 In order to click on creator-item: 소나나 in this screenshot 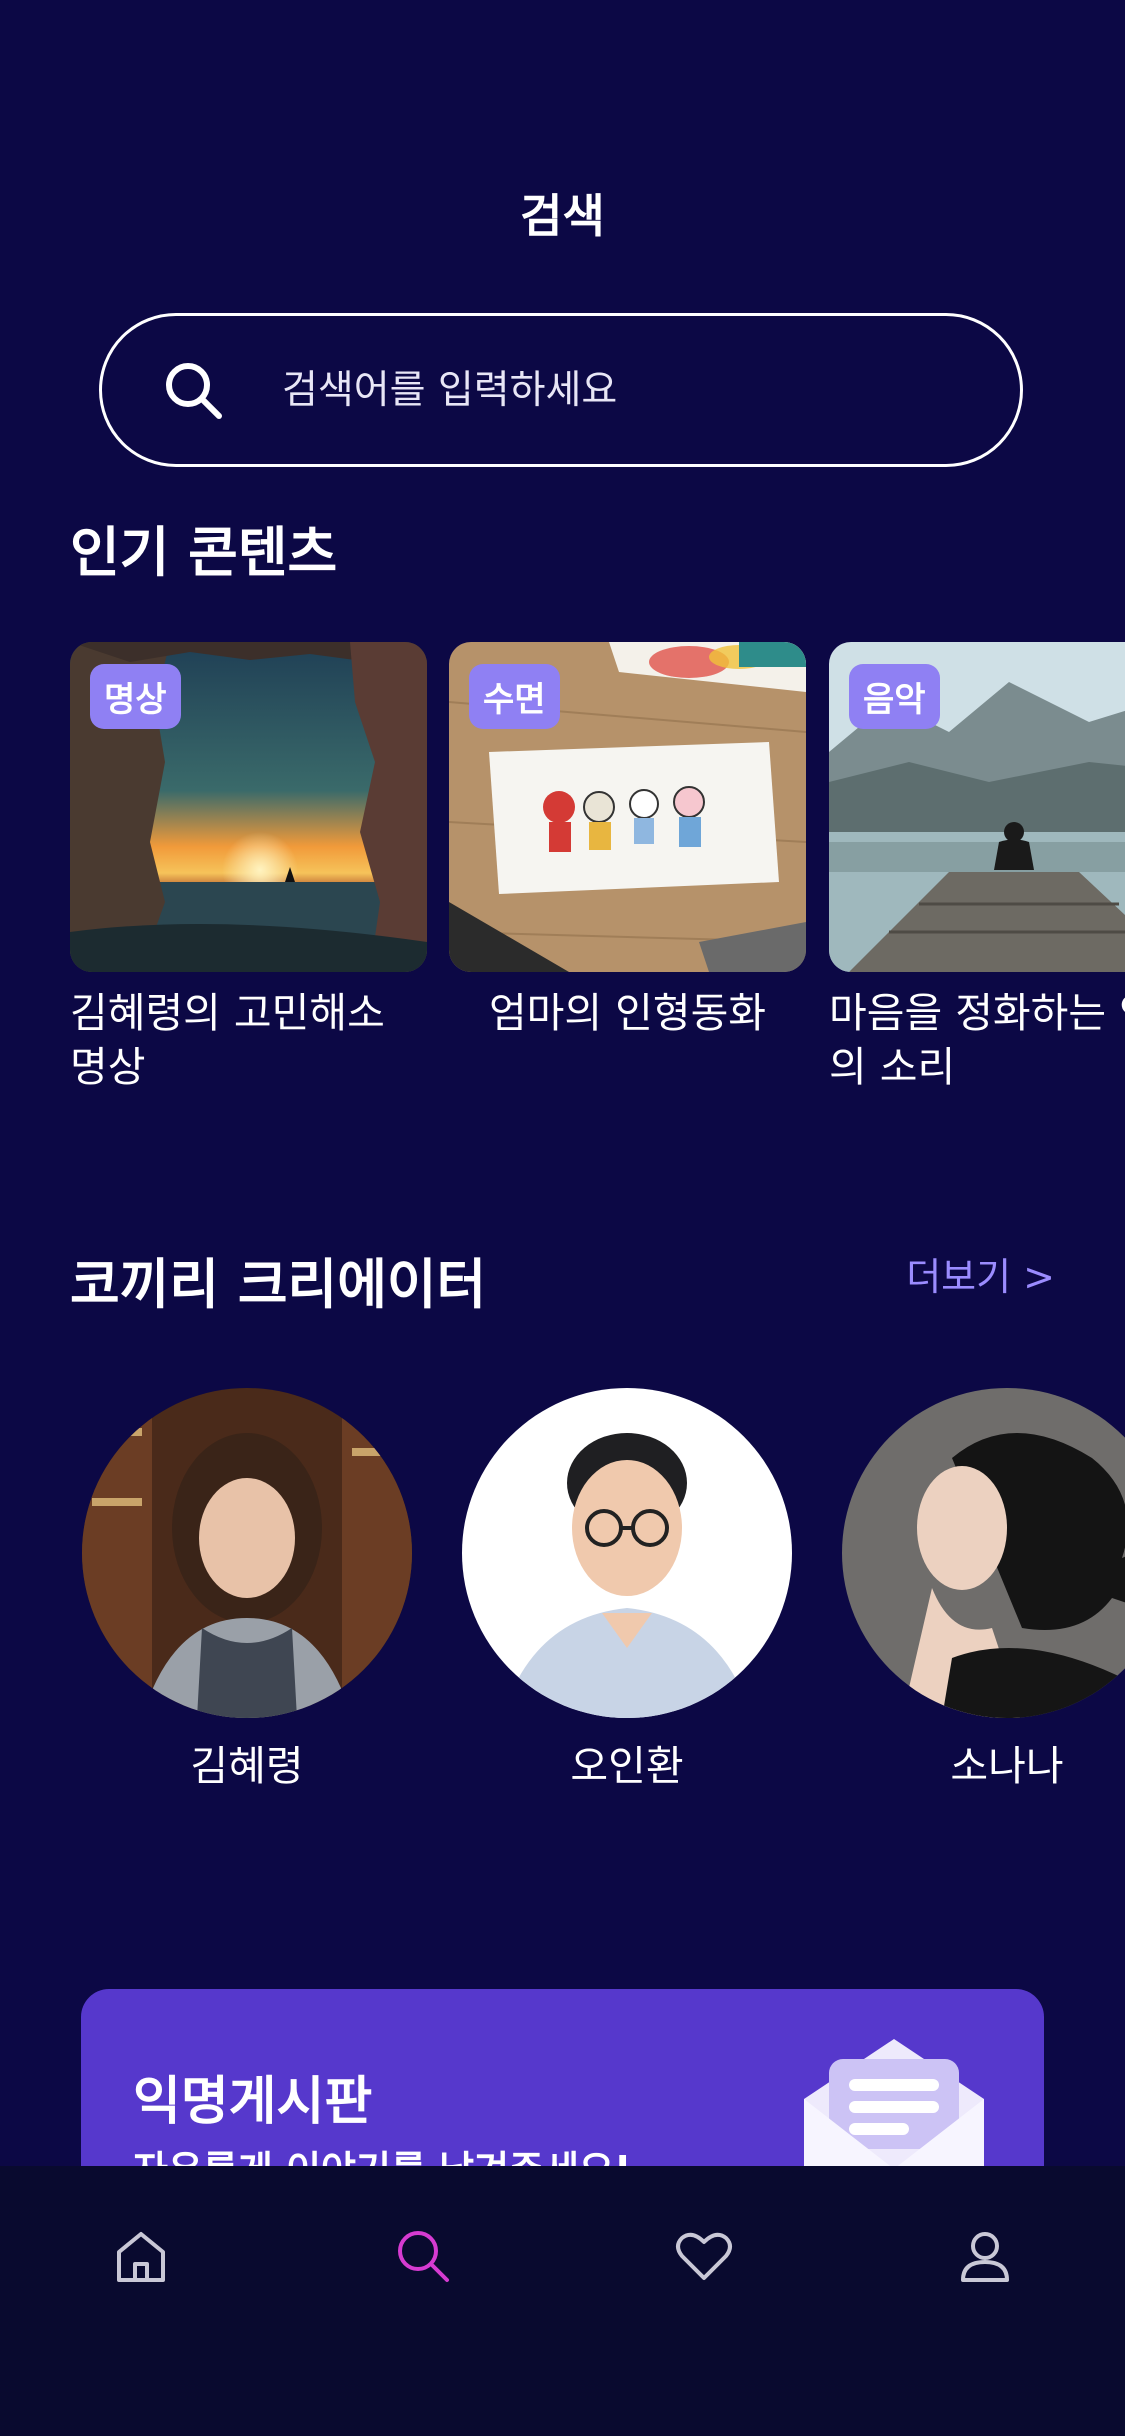, I will do `click(983, 1590)`.